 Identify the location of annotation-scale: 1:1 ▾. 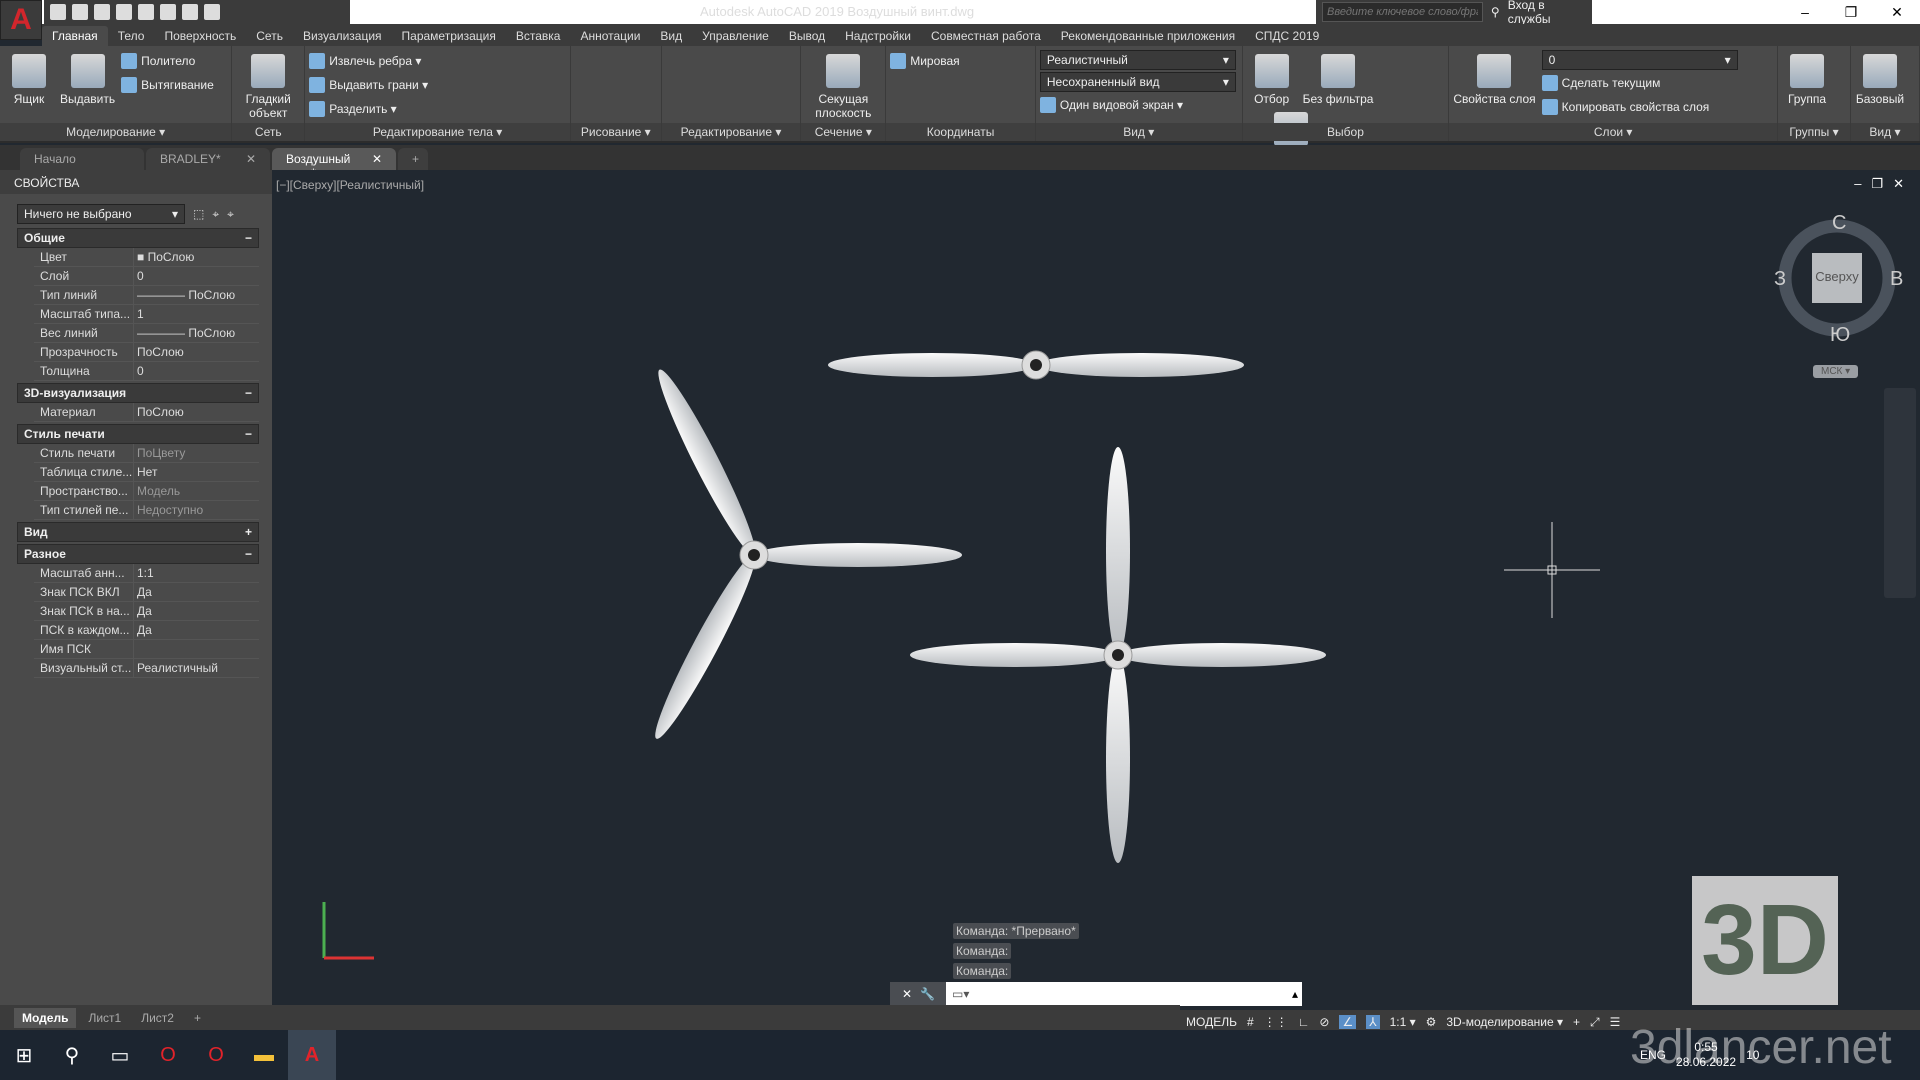
(1403, 1022).